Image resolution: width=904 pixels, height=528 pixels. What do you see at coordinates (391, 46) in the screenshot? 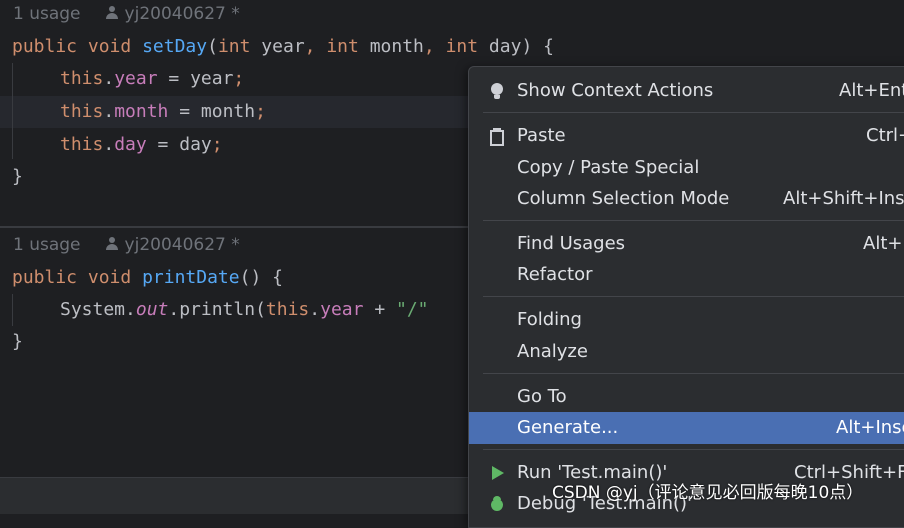
I see `param: month` at bounding box center [391, 46].